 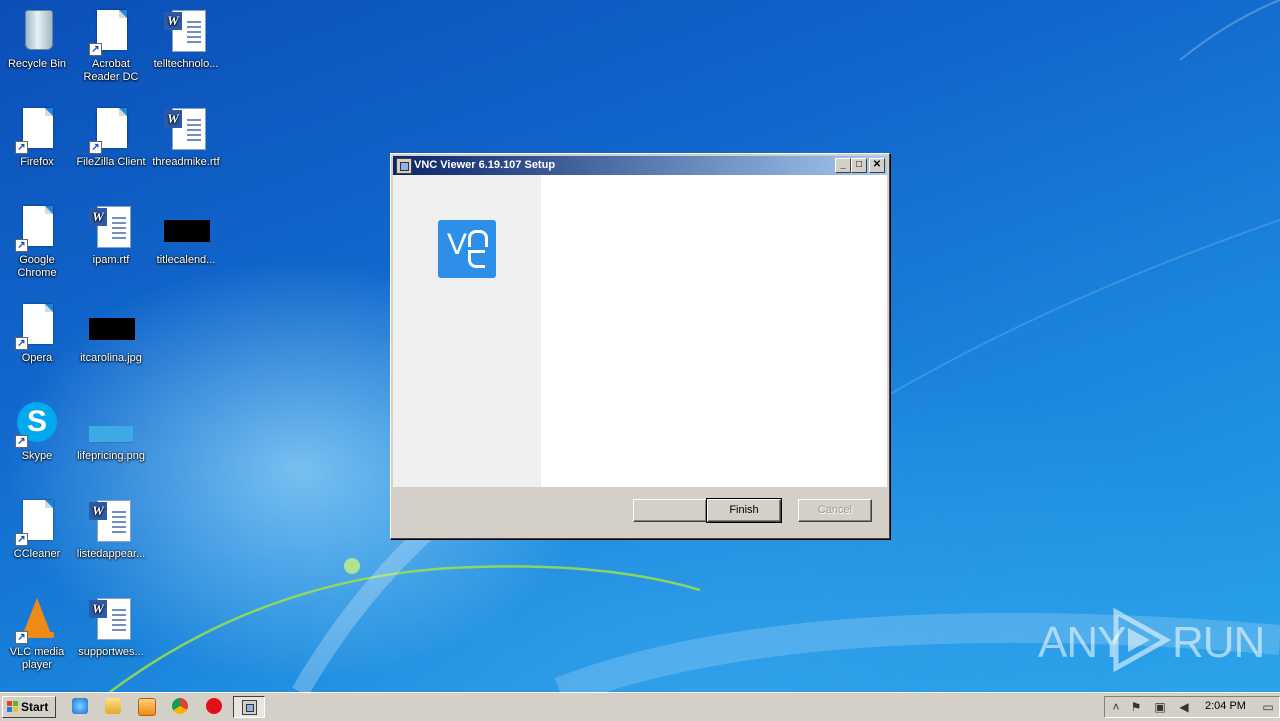 What do you see at coordinates (37, 620) in the screenshot?
I see `vlc-cone-icon: ↗` at bounding box center [37, 620].